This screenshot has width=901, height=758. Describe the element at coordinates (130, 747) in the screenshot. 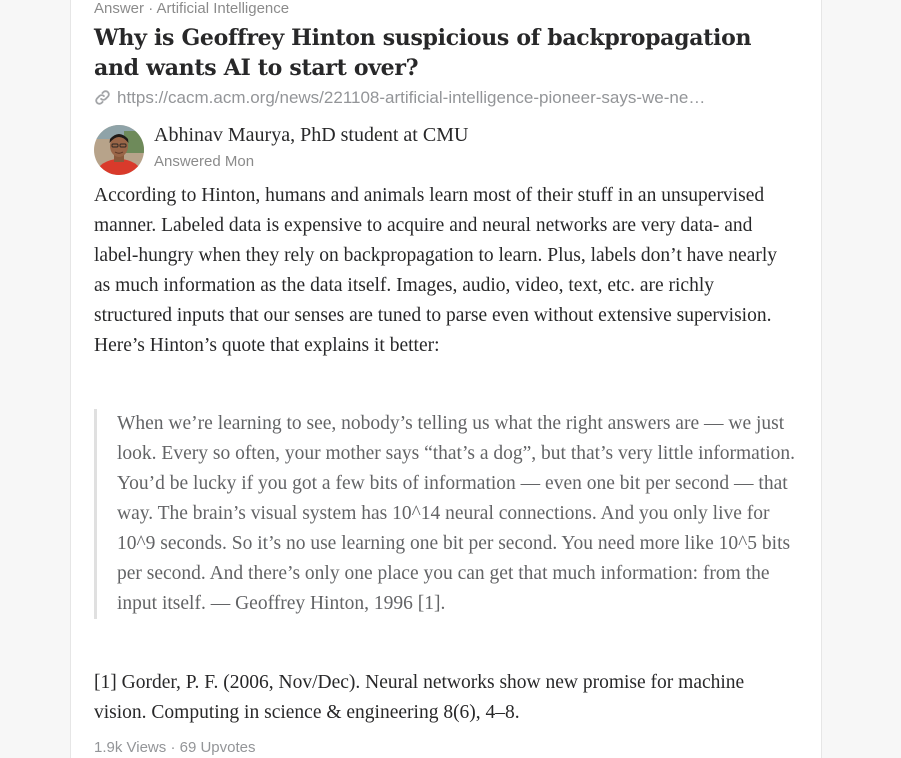

I see `views-count: 1.9k Views` at that location.